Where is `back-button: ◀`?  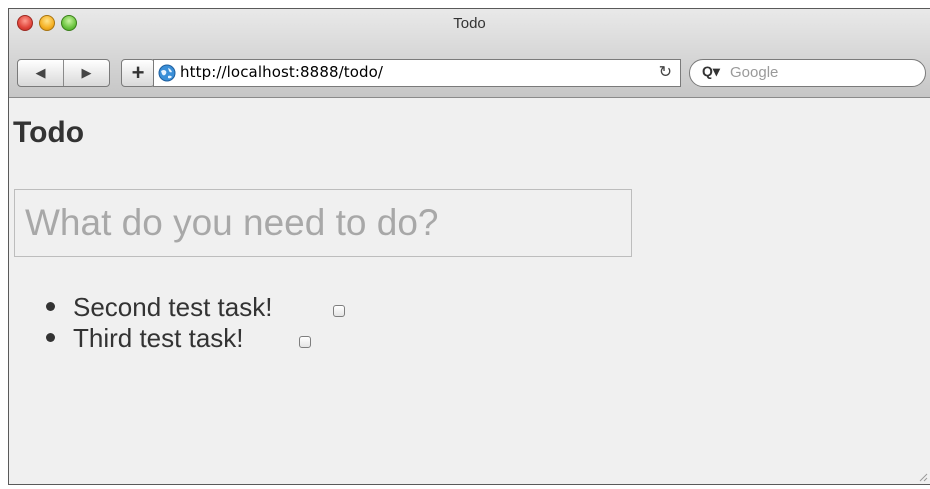 back-button: ◀ is located at coordinates (41, 73).